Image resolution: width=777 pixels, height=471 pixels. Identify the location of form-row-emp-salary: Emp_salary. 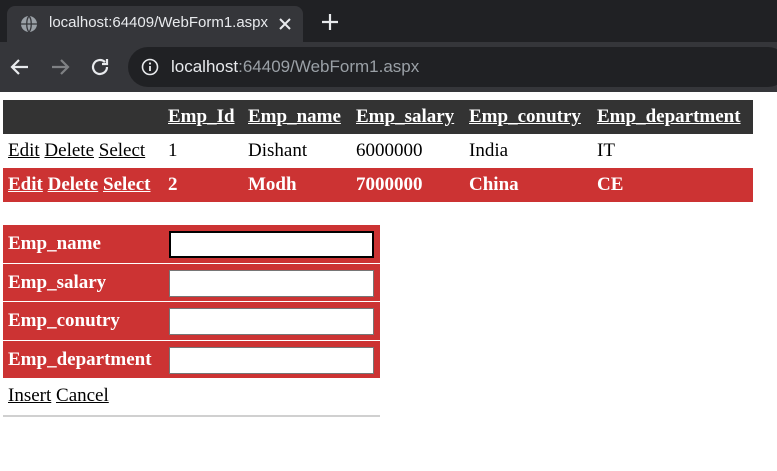
(191, 282).